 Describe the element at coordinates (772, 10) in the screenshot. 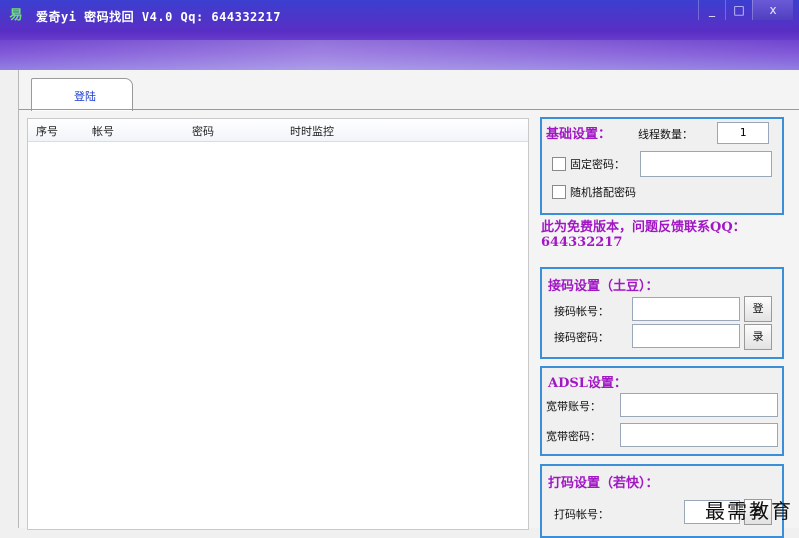

I see `close-button: x` at that location.